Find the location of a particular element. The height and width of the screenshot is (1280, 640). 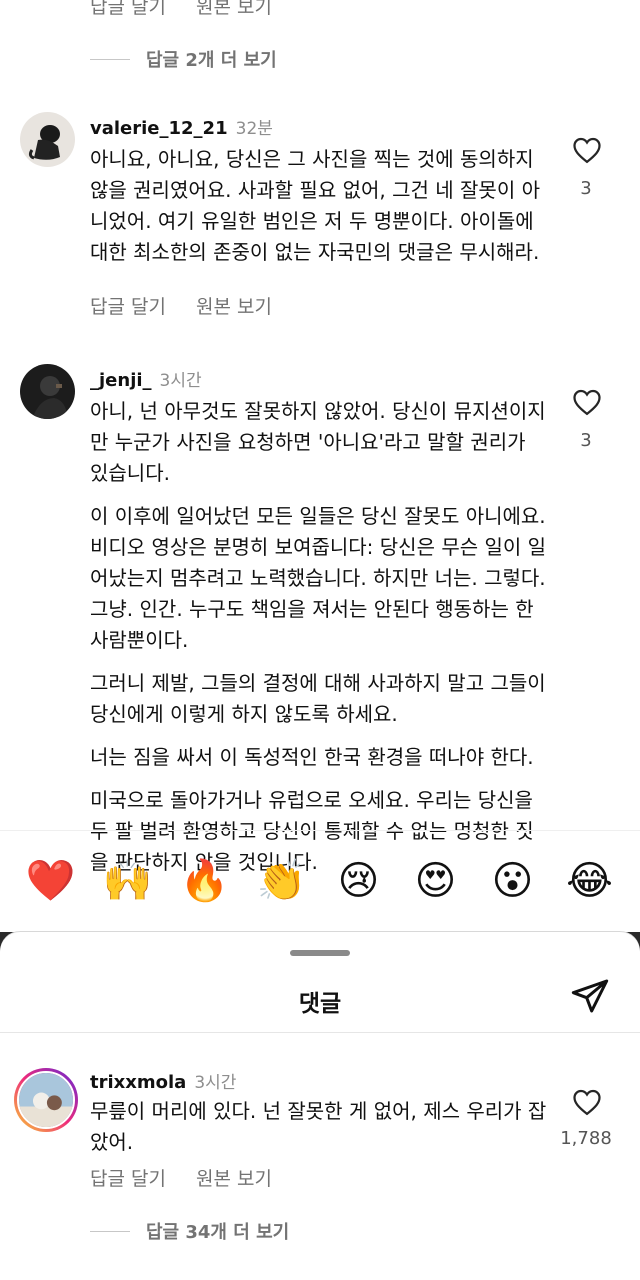

emoji-reaction-bar: ❤️ 🙌 🔥 👏 😢 😍 😮 😂 is located at coordinates (320, 880).